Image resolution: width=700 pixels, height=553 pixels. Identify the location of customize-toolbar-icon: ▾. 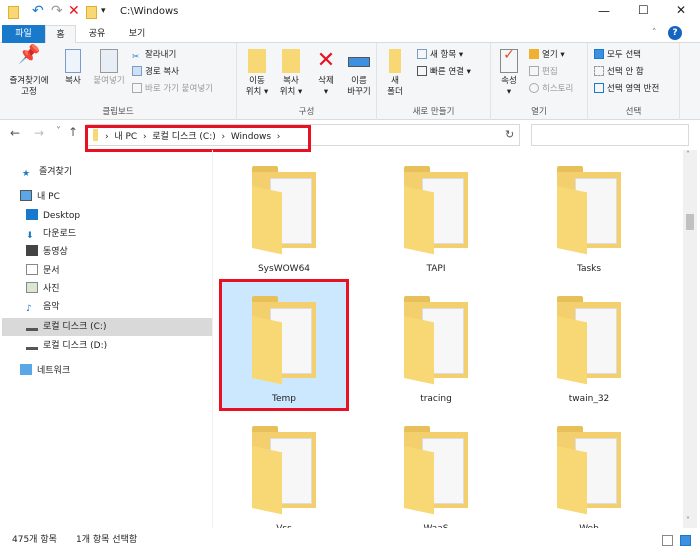
(103, 11).